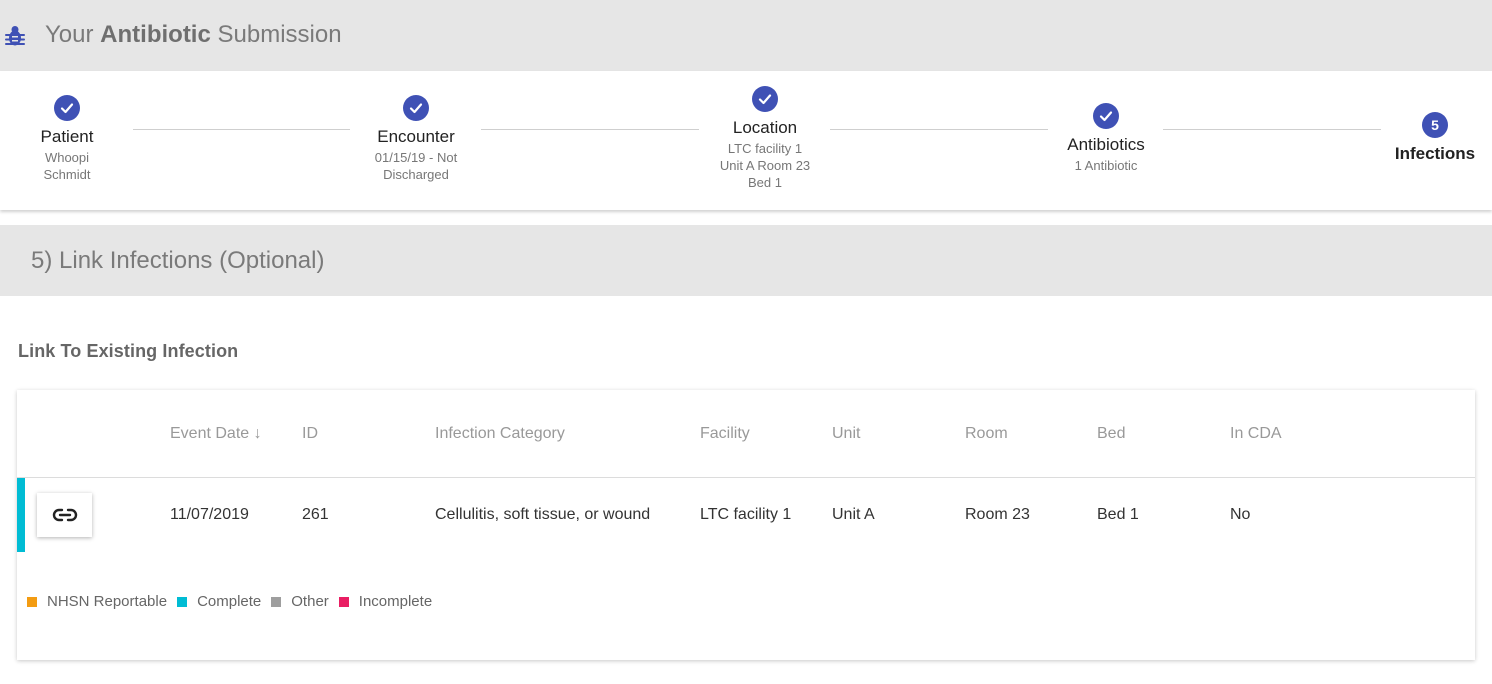  I want to click on cell-id: 261, so click(315, 514).